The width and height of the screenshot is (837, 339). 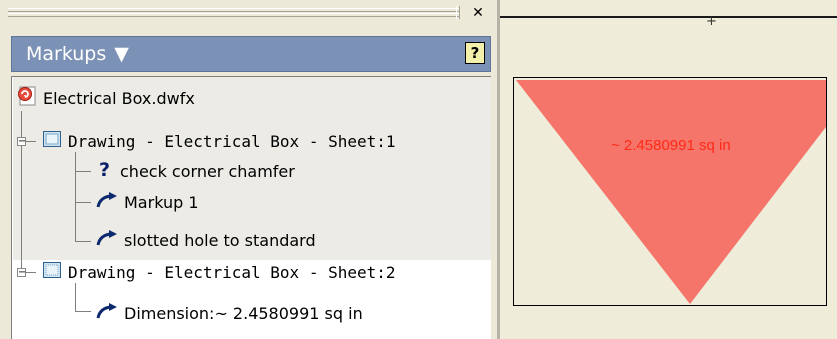 What do you see at coordinates (66, 54) in the screenshot?
I see `palette-title: Markups` at bounding box center [66, 54].